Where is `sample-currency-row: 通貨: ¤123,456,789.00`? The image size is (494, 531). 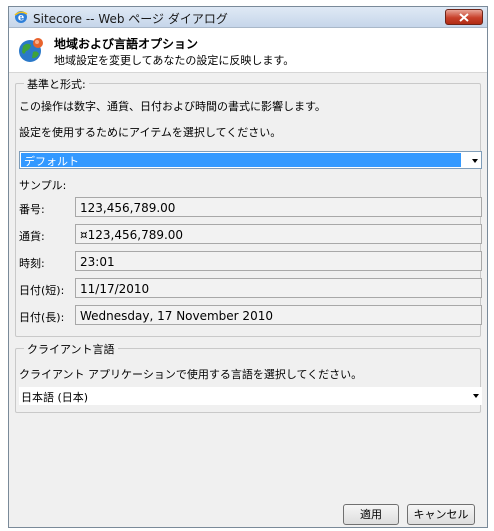 sample-currency-row: 通貨: ¤123,456,789.00 is located at coordinates (250, 234).